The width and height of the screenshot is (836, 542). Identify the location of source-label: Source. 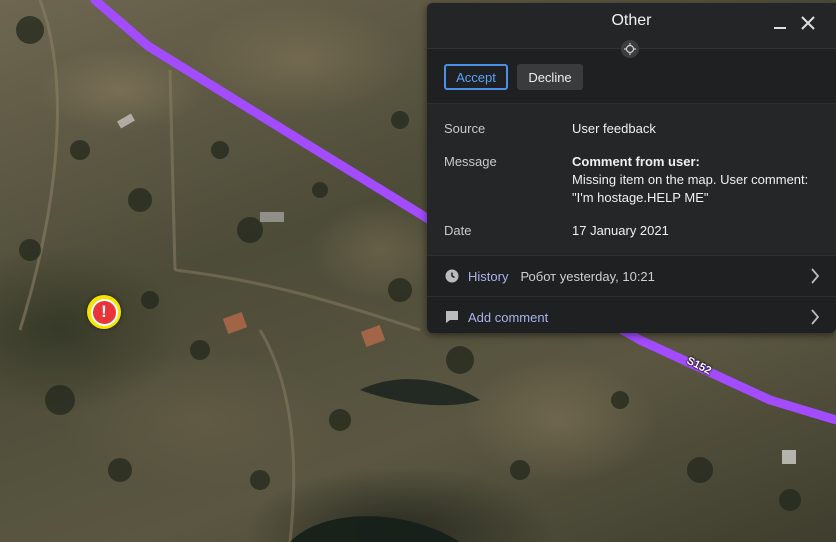
(465, 128).